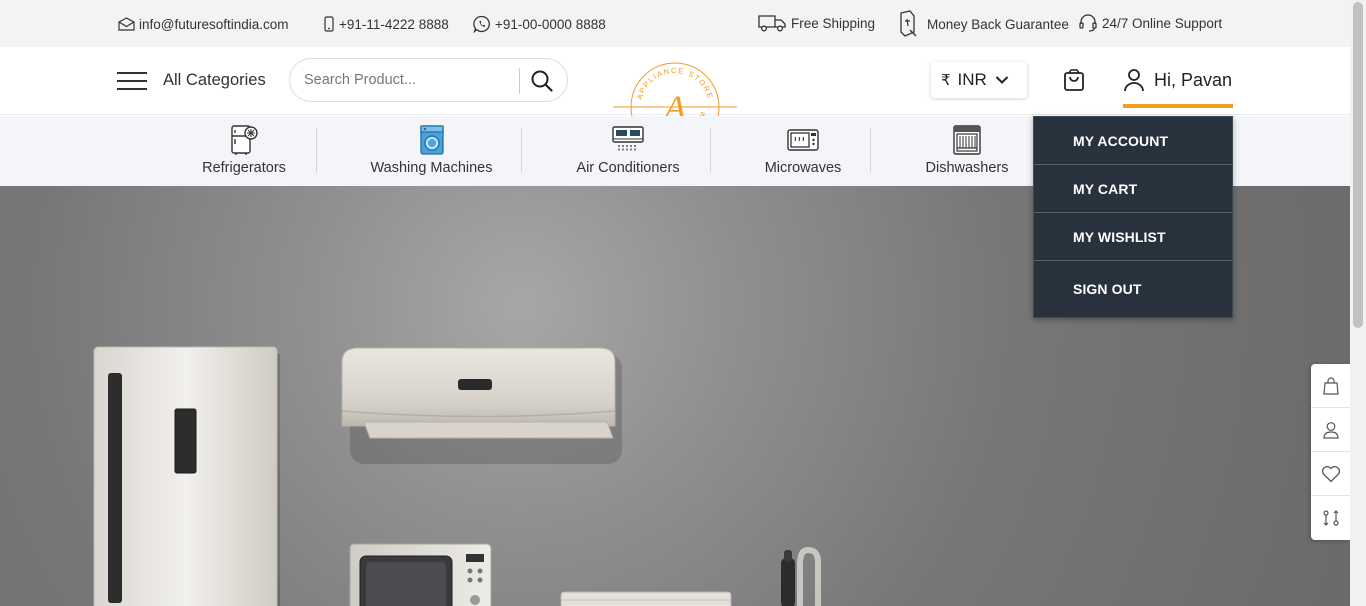 This screenshot has height=606, width=1366. I want to click on dishwasher-icon, so click(967, 140).